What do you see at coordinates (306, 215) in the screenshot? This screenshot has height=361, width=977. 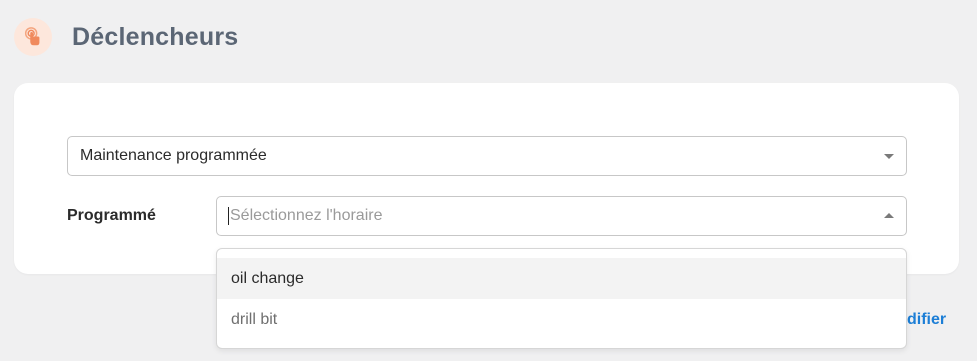 I see `schedule-placeholder: Sélectionnez l'horaire` at bounding box center [306, 215].